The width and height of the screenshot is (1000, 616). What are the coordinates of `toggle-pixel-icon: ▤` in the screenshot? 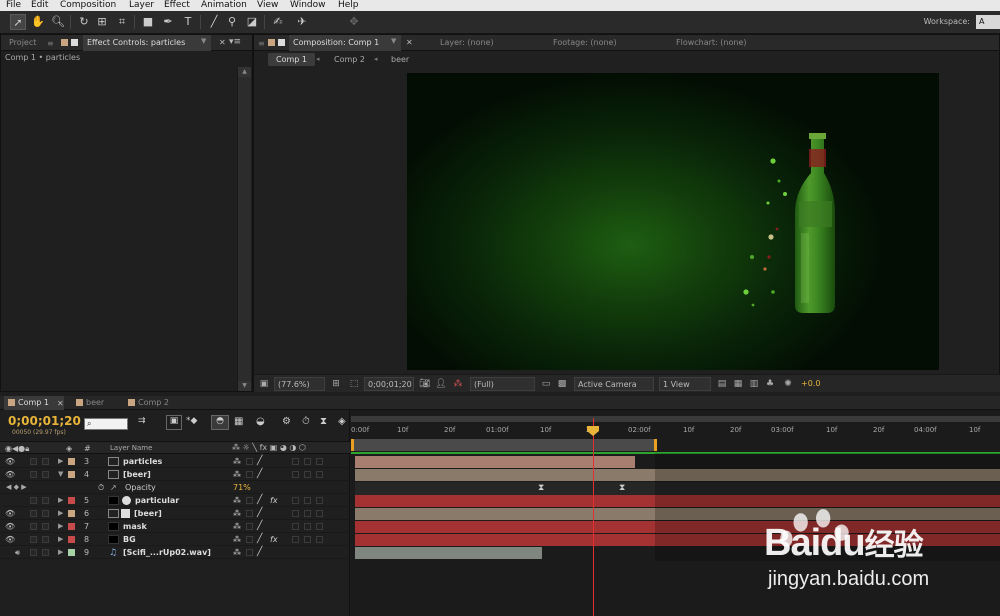 It's located at (722, 384).